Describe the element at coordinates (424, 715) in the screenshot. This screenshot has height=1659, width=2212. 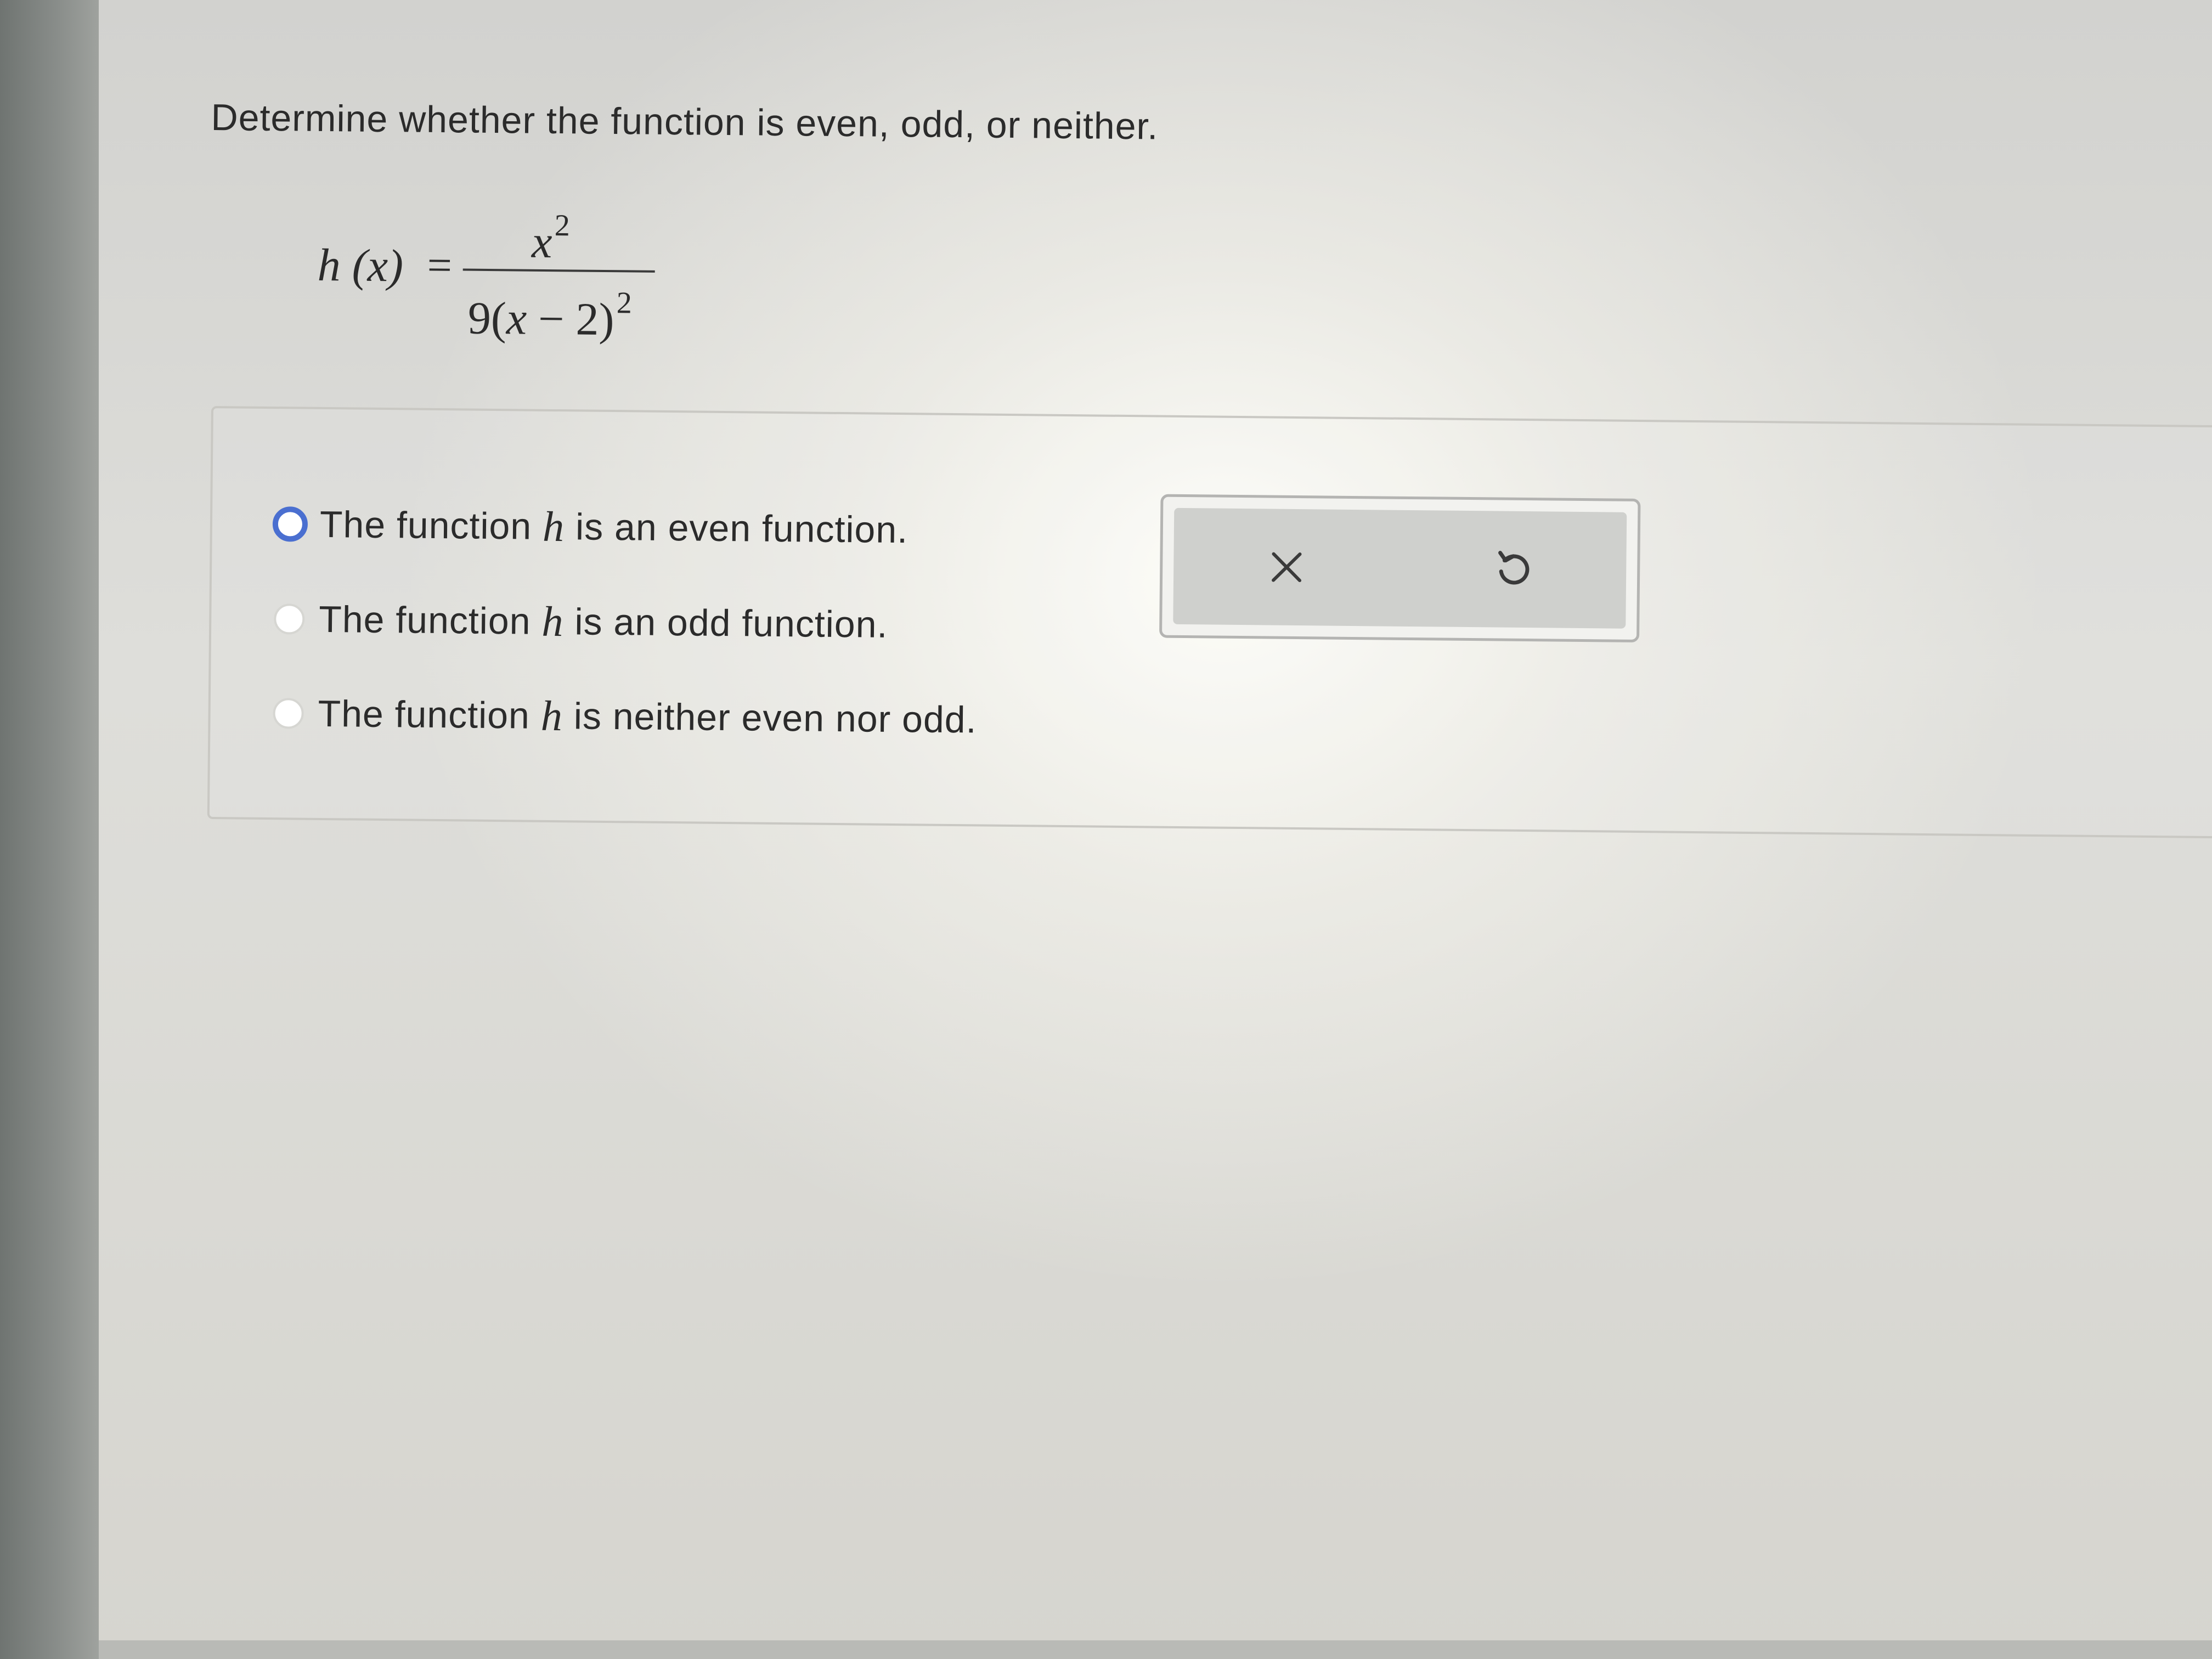
I see `option-neither-prefix: The function` at that location.